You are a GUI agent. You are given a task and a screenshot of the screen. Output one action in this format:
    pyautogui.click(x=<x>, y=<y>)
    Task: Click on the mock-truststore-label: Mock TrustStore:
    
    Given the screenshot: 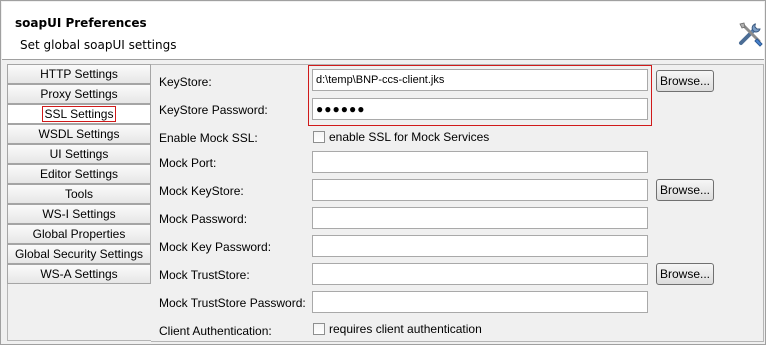 What is the action you would take?
    pyautogui.click(x=204, y=275)
    